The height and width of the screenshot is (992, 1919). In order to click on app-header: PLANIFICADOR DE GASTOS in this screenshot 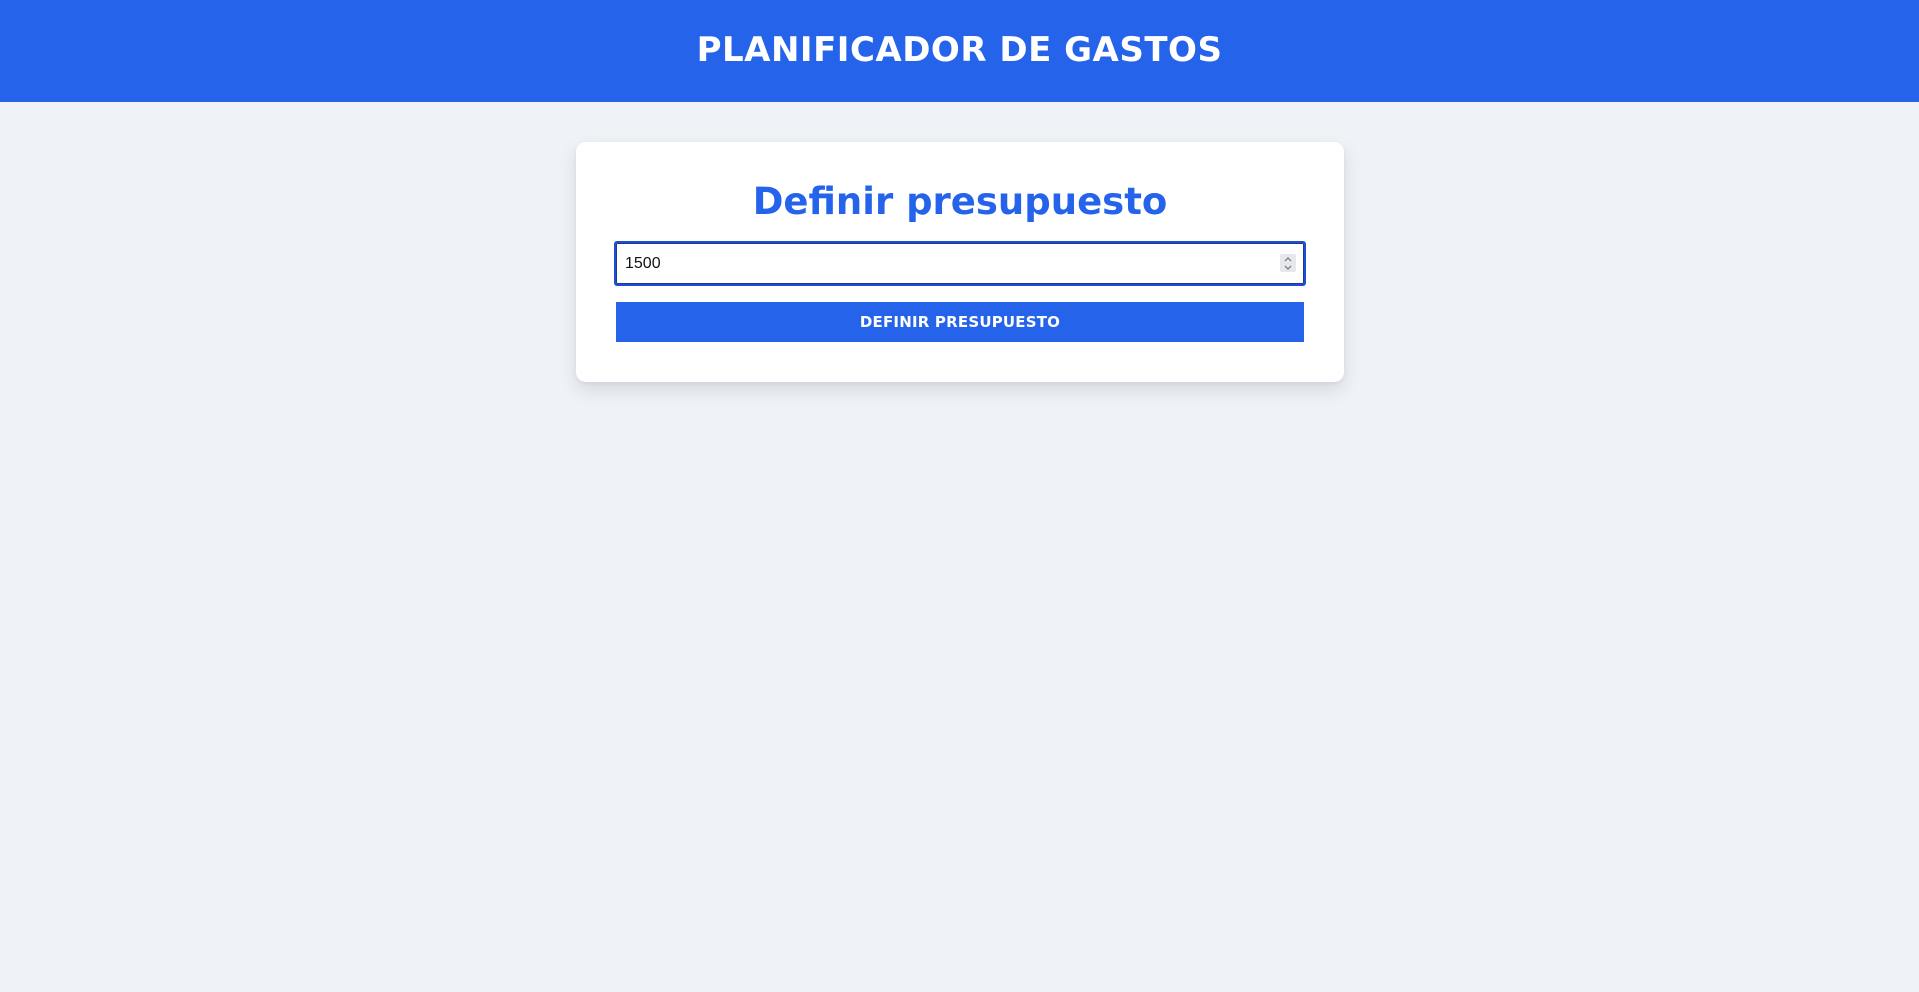, I will do `click(959, 51)`.